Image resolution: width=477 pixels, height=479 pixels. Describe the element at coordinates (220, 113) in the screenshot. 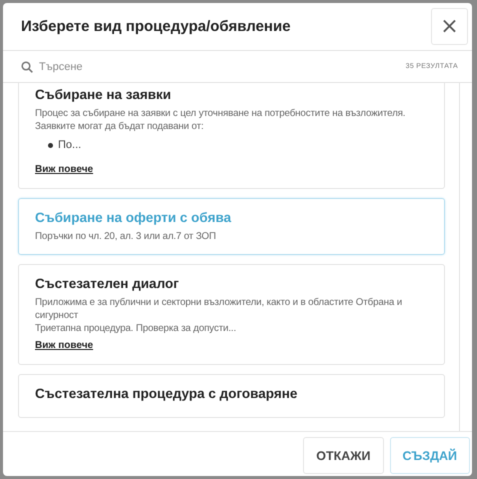

I see `procedure-description: Процес за събиране на заявки с цел уточняване на потребностите на възложителя.` at that location.